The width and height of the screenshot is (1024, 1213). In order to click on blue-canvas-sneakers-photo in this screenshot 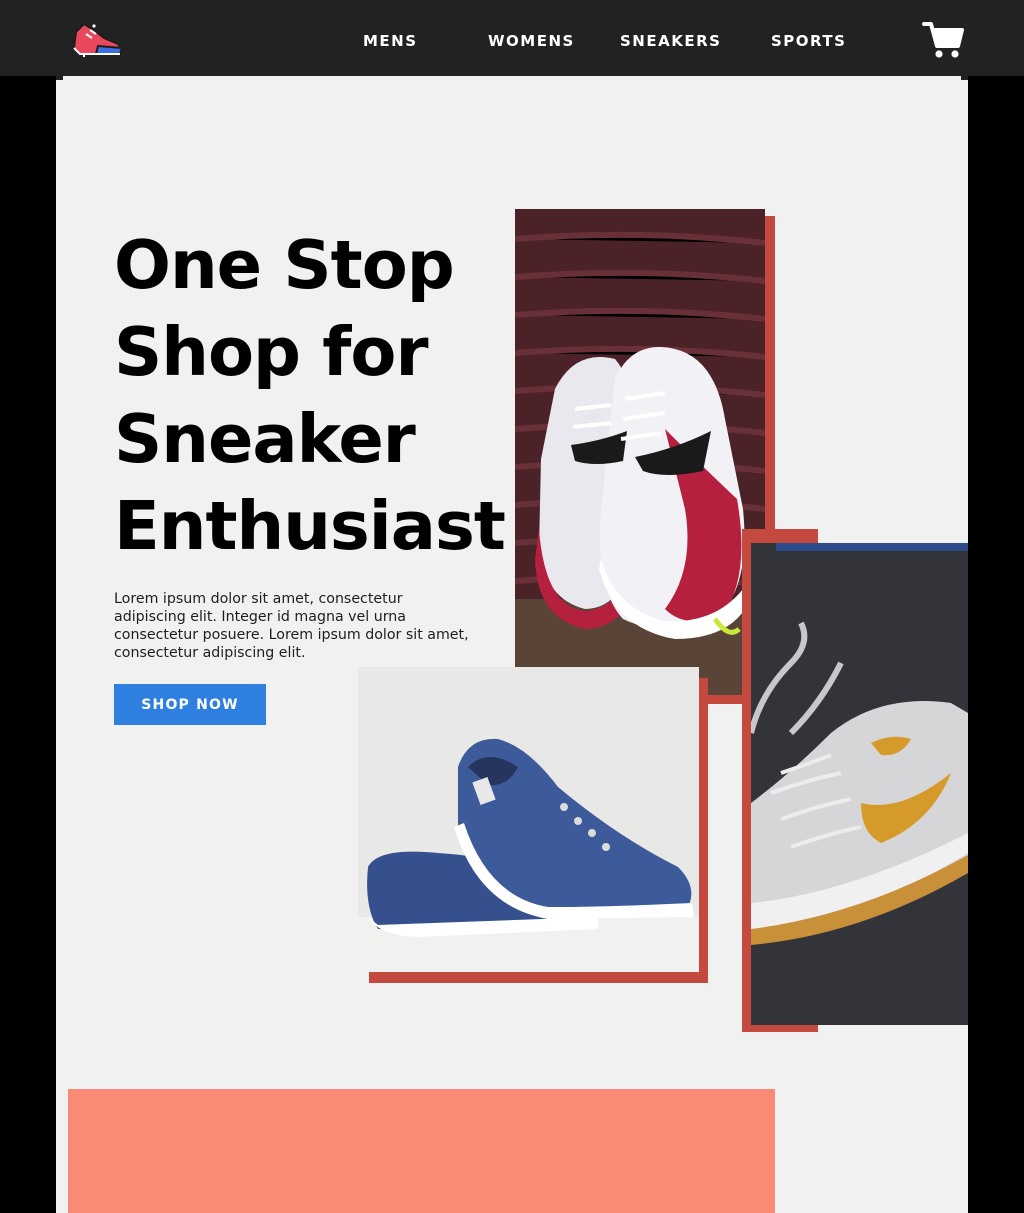, I will do `click(528, 819)`.